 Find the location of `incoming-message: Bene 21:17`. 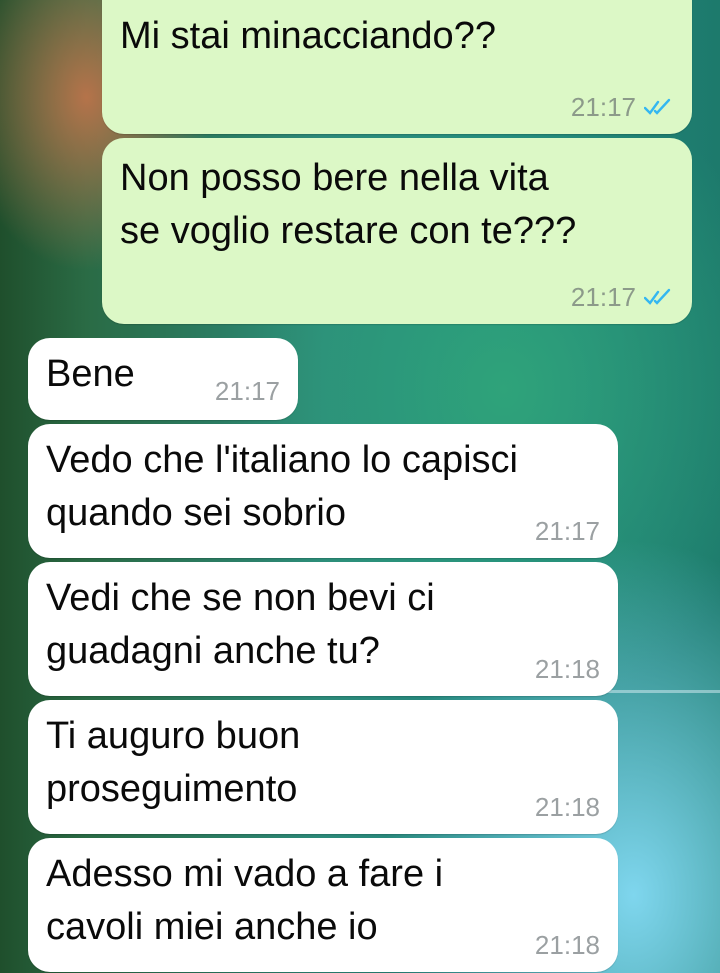

incoming-message: Bene 21:17 is located at coordinates (163, 379).